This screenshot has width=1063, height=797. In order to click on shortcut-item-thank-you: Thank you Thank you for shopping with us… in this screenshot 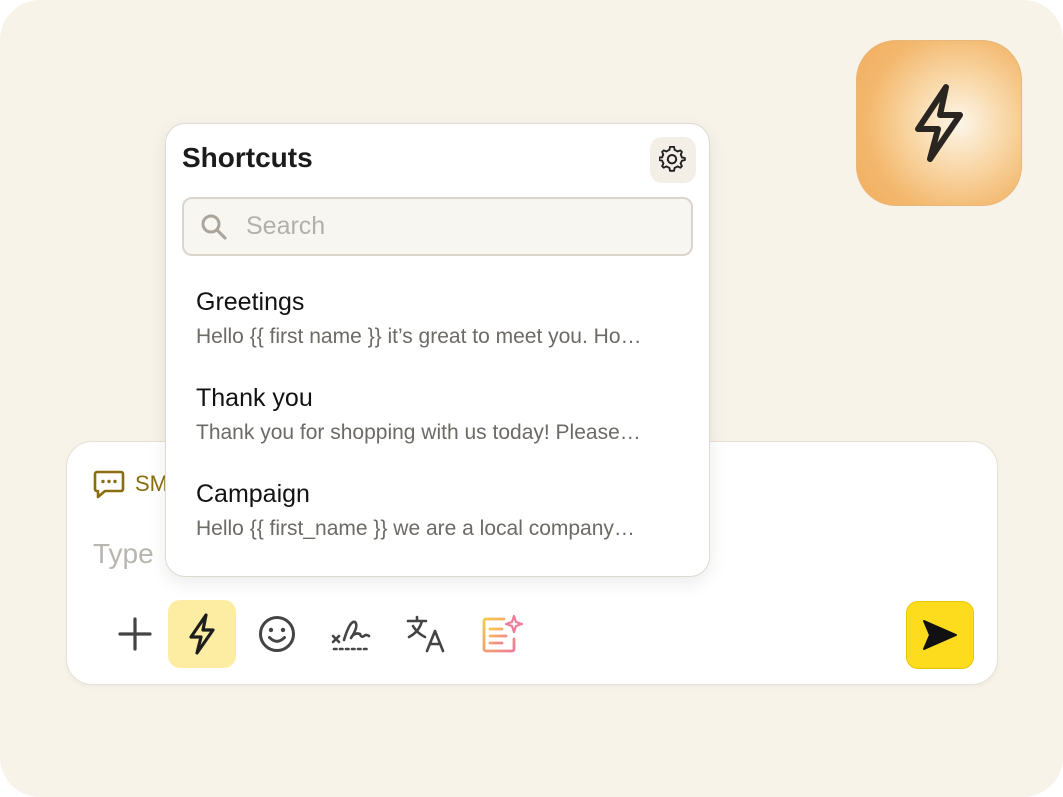, I will do `click(441, 414)`.